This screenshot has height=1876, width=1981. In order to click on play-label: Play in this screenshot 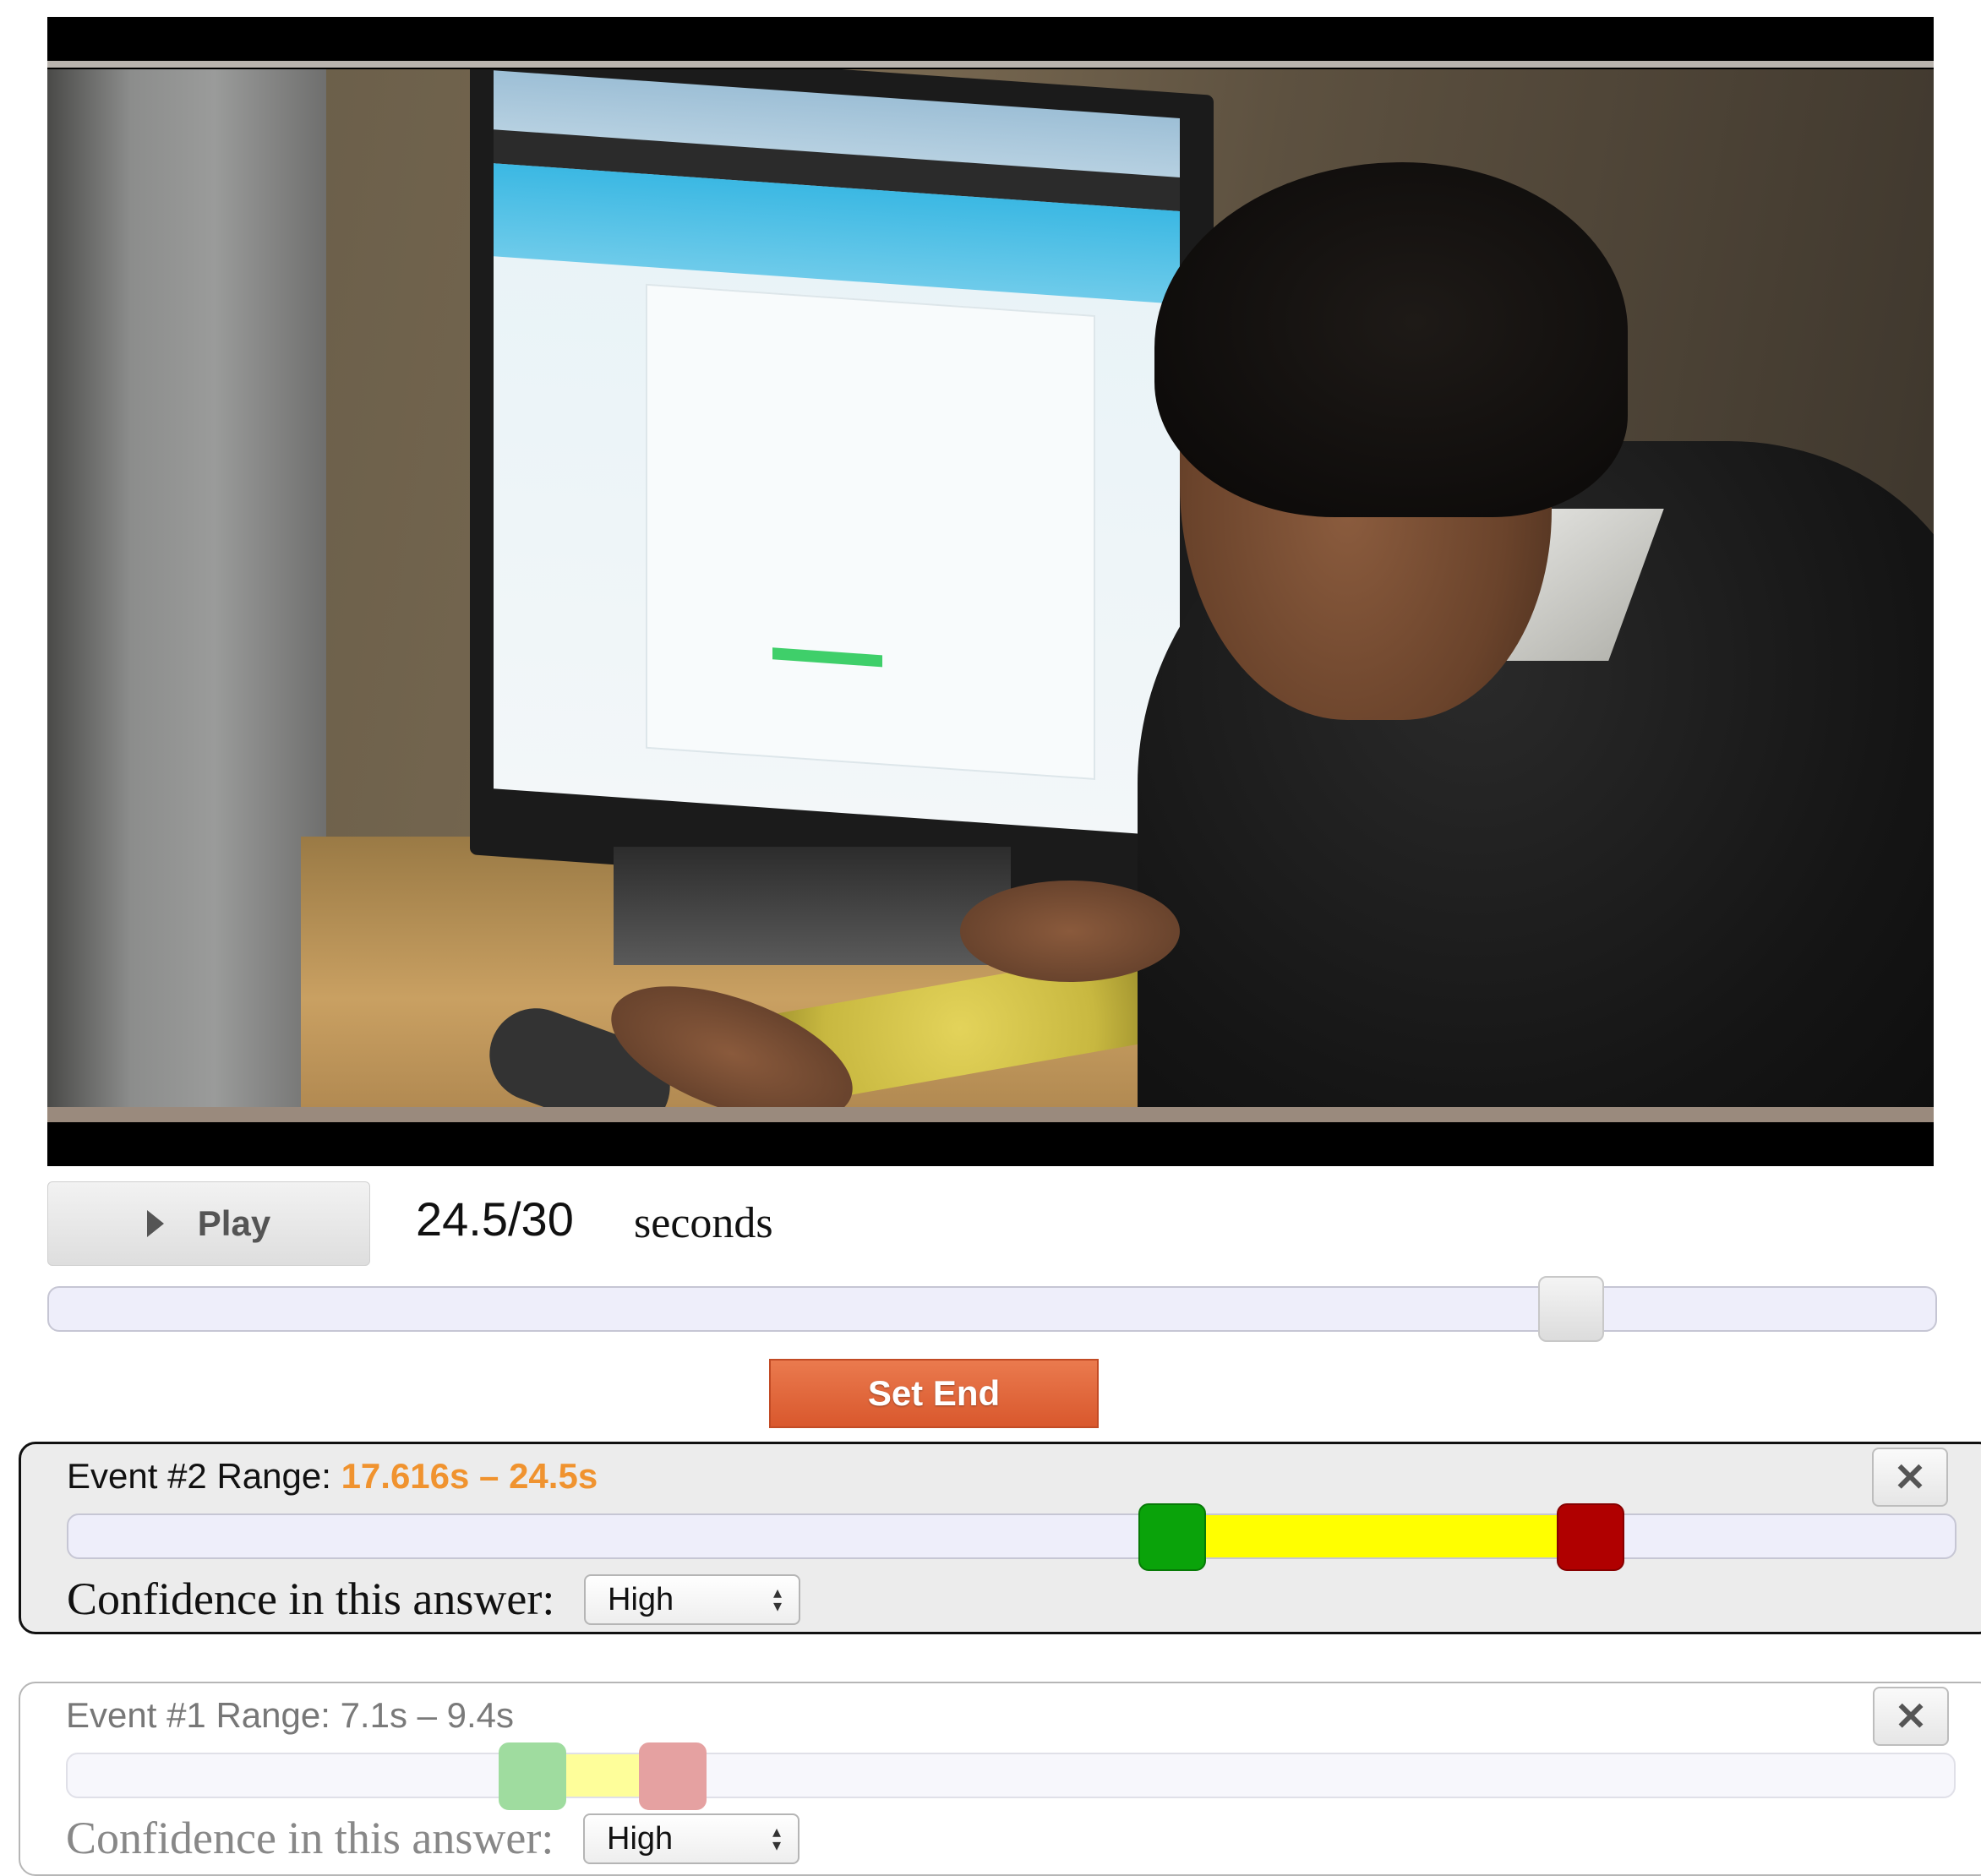, I will do `click(234, 1223)`.